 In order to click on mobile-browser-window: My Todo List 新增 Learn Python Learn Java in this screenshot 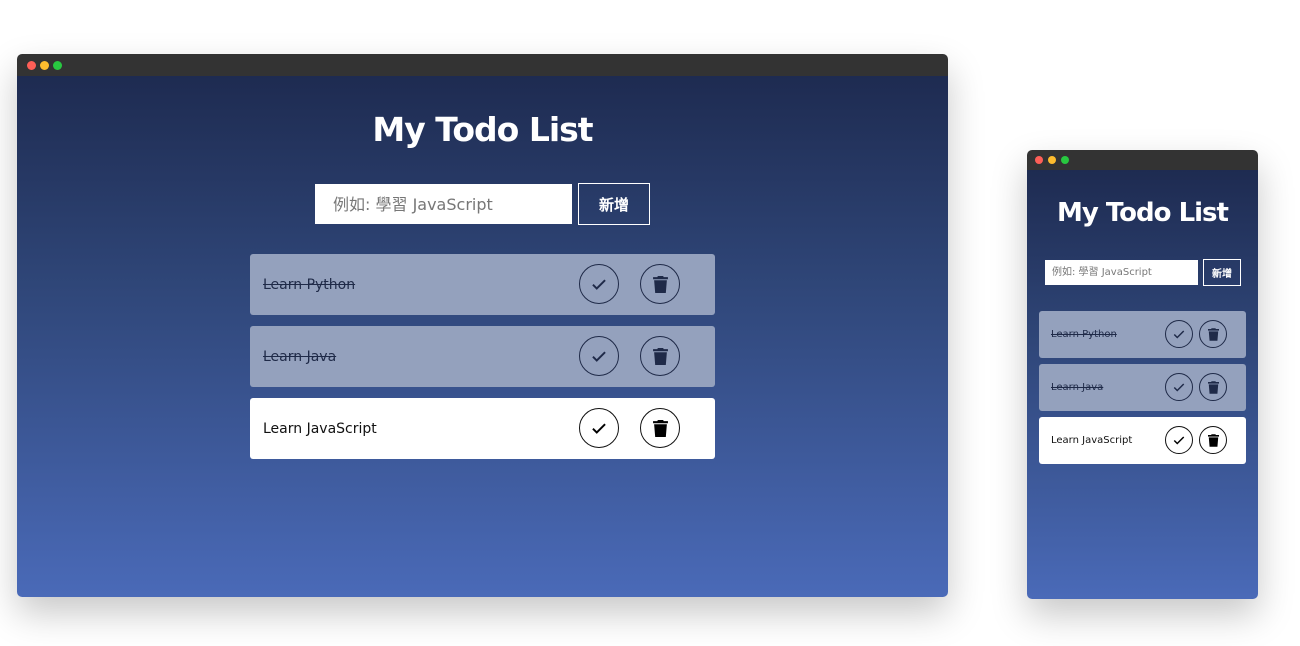, I will do `click(1142, 374)`.